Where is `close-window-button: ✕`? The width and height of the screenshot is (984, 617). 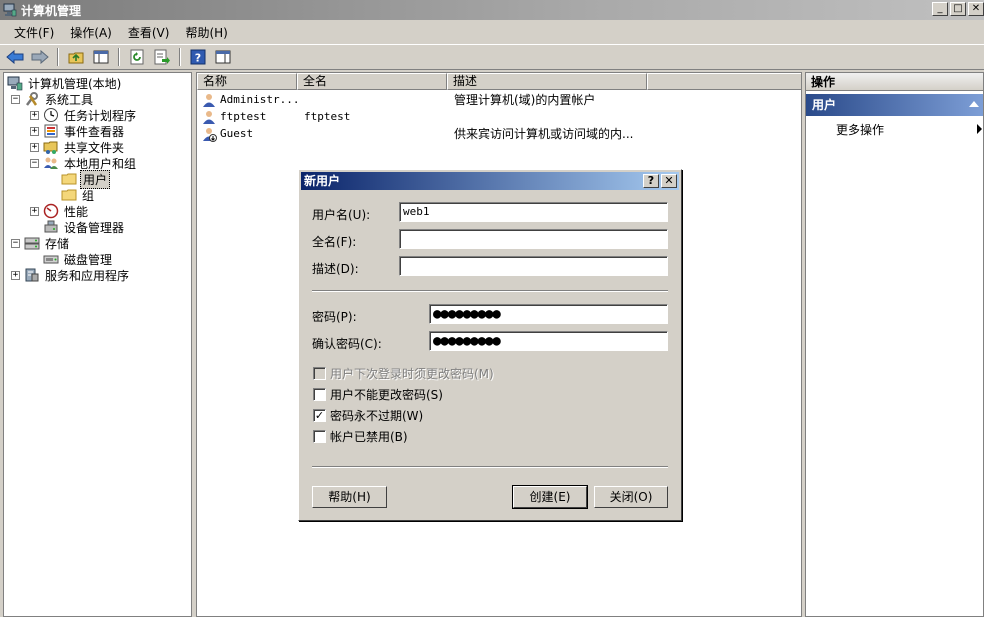
close-window-button: ✕ is located at coordinates (976, 9).